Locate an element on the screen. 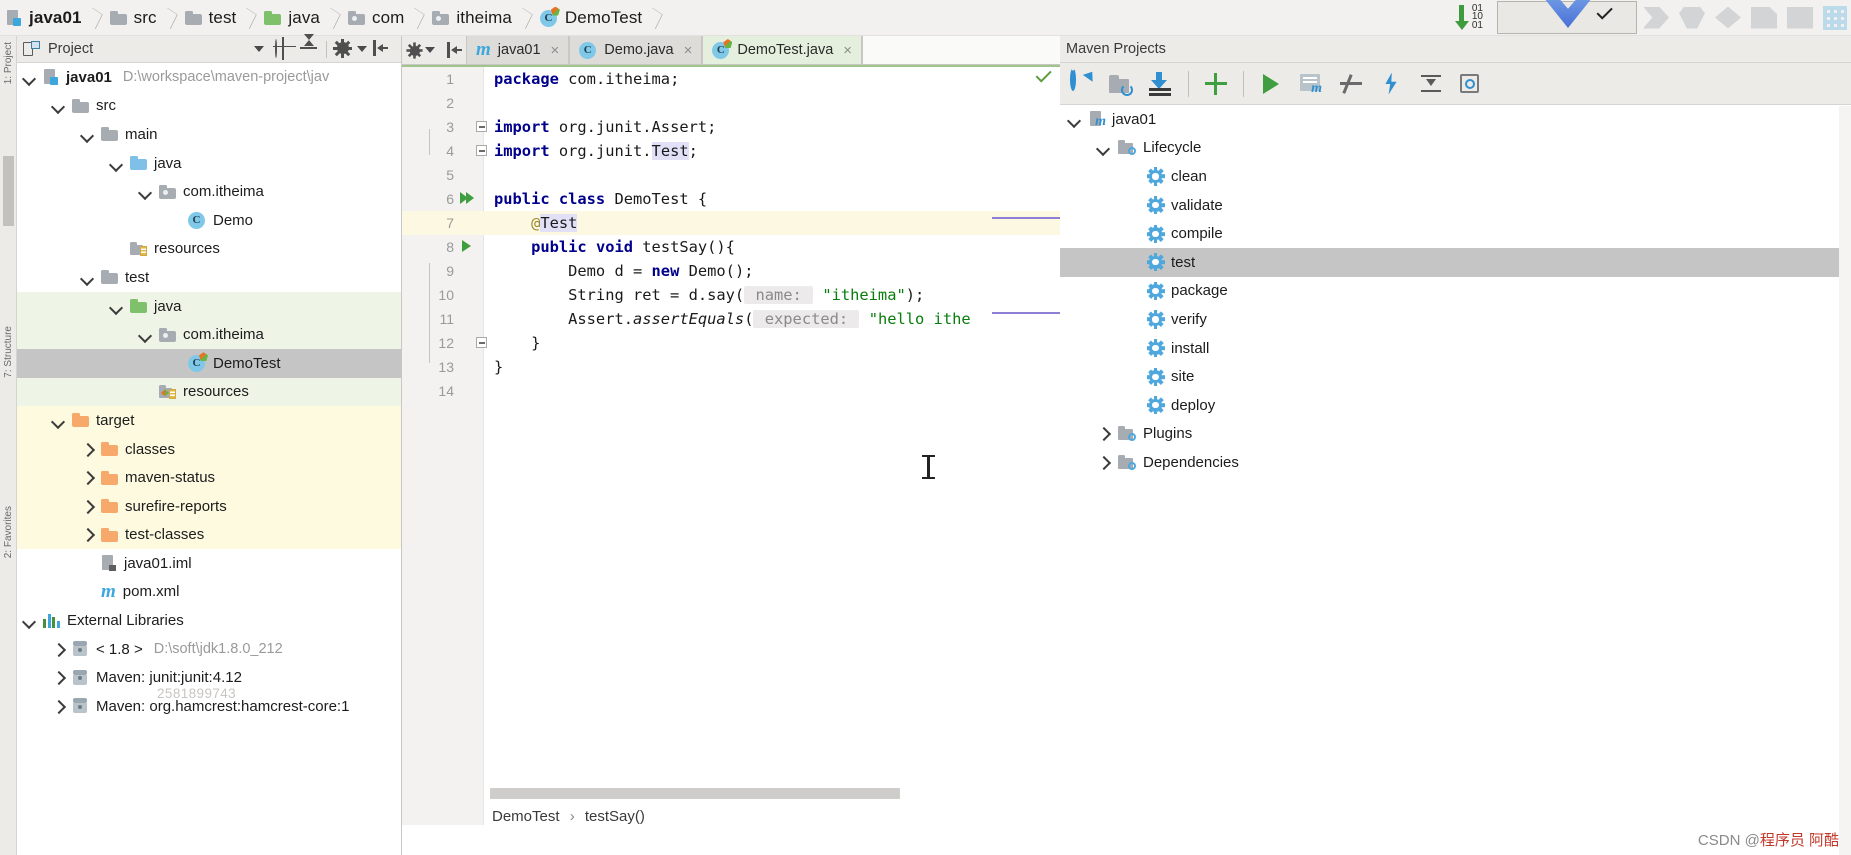  code-line: 8 public void testSay(){ is located at coordinates (731, 247).